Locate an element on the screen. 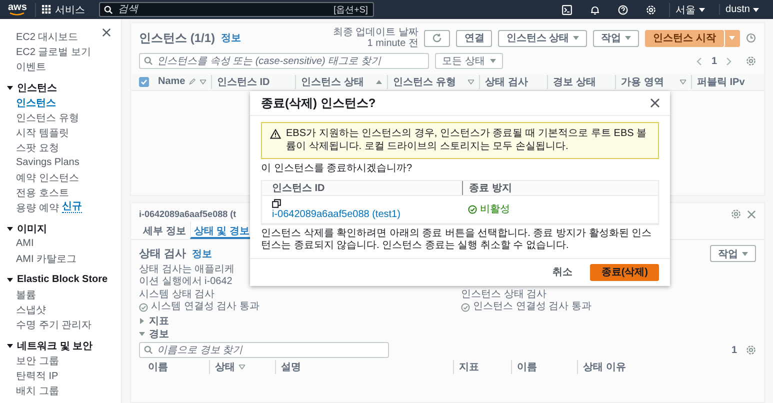 The image size is (773, 403). sidebar-item: AMI is located at coordinates (60, 243).